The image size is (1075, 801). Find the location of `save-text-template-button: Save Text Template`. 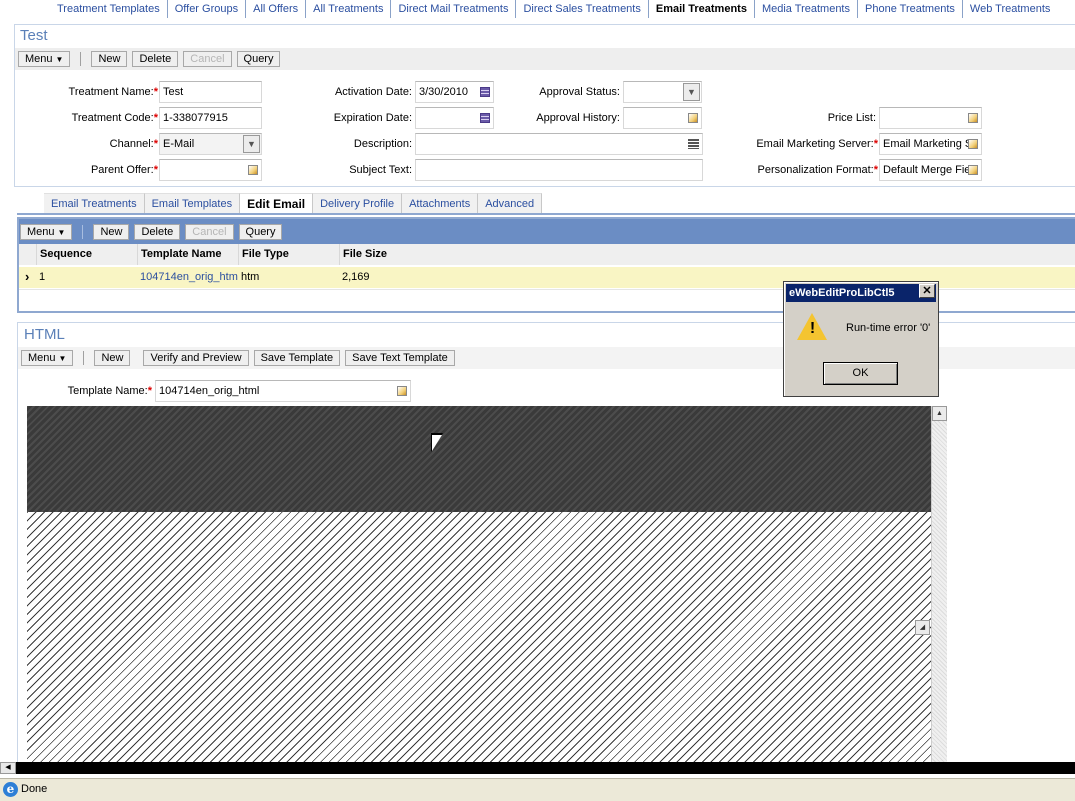

save-text-template-button: Save Text Template is located at coordinates (400, 358).